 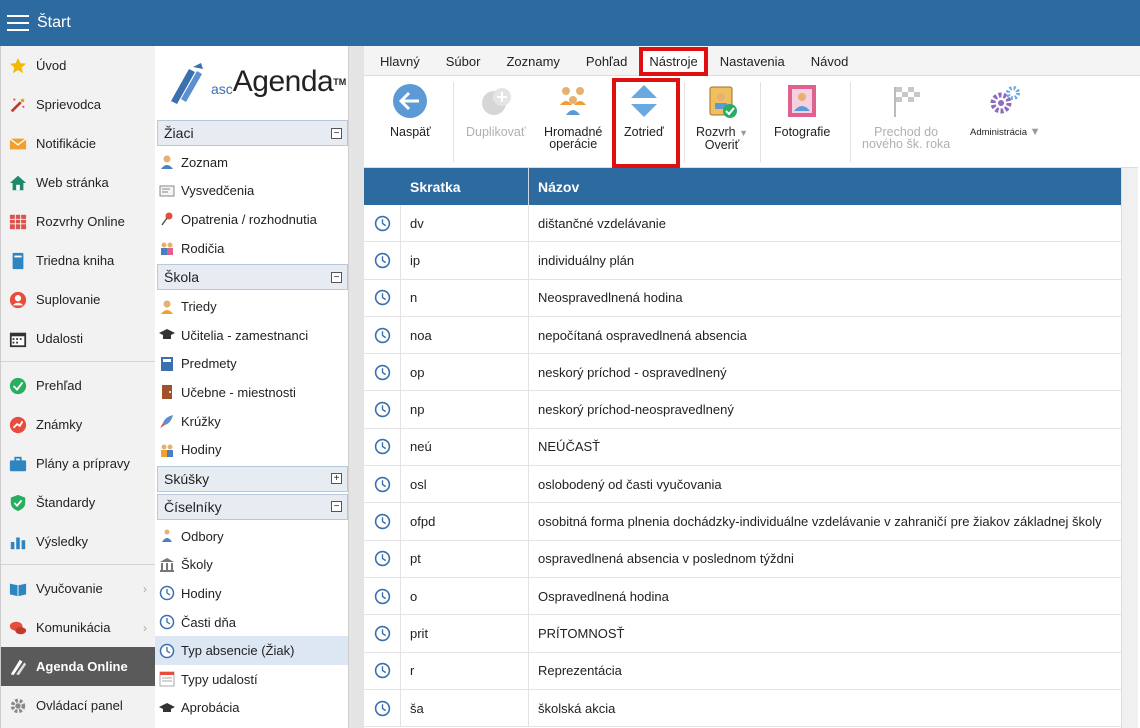 What do you see at coordinates (830, 64) in the screenshot?
I see `tab-navod: Návod` at bounding box center [830, 64].